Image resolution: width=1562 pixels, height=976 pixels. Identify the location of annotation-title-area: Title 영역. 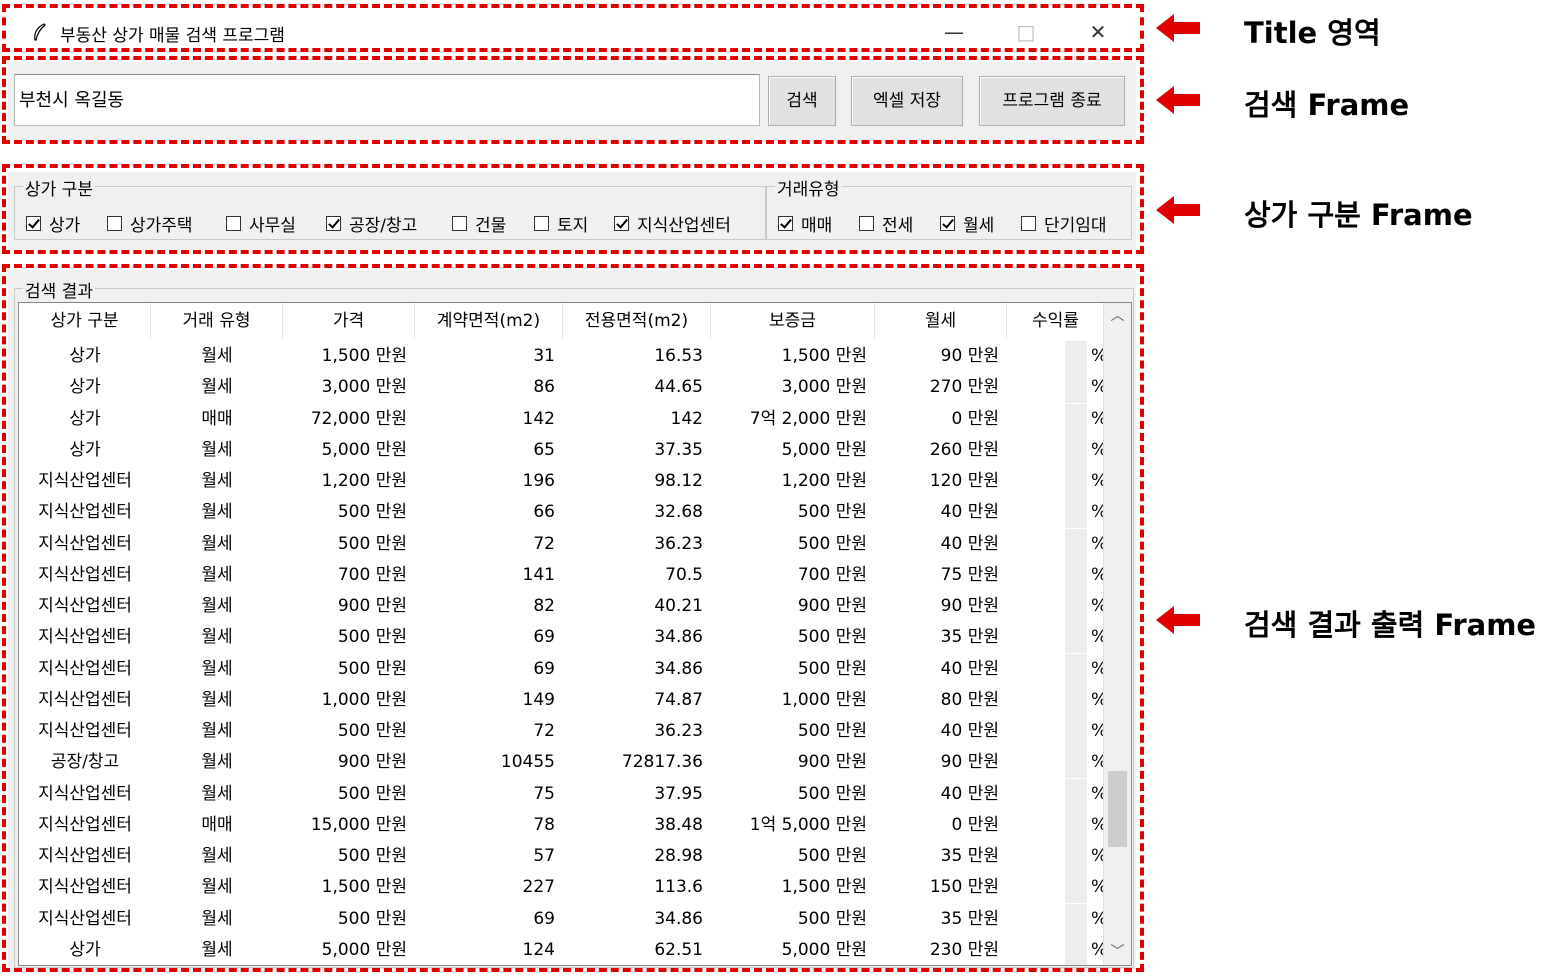
(1312, 33).